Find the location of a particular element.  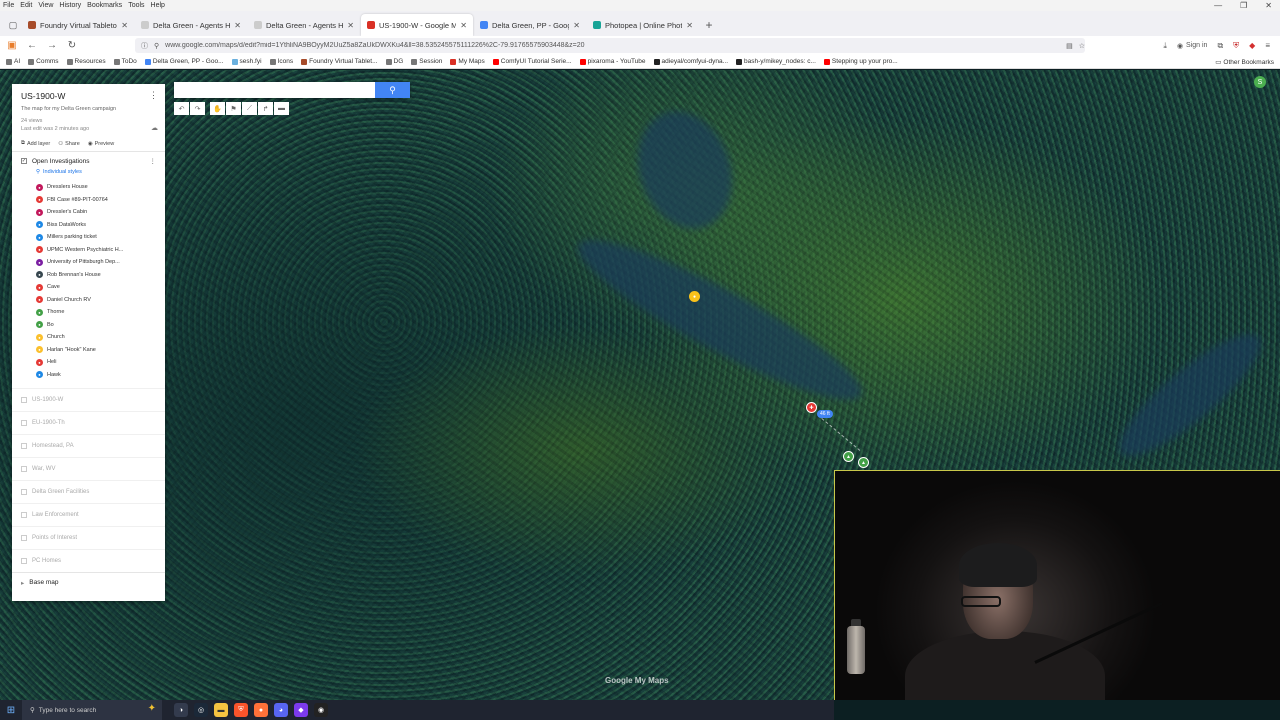

steam-icon: ◎ is located at coordinates (201, 710).